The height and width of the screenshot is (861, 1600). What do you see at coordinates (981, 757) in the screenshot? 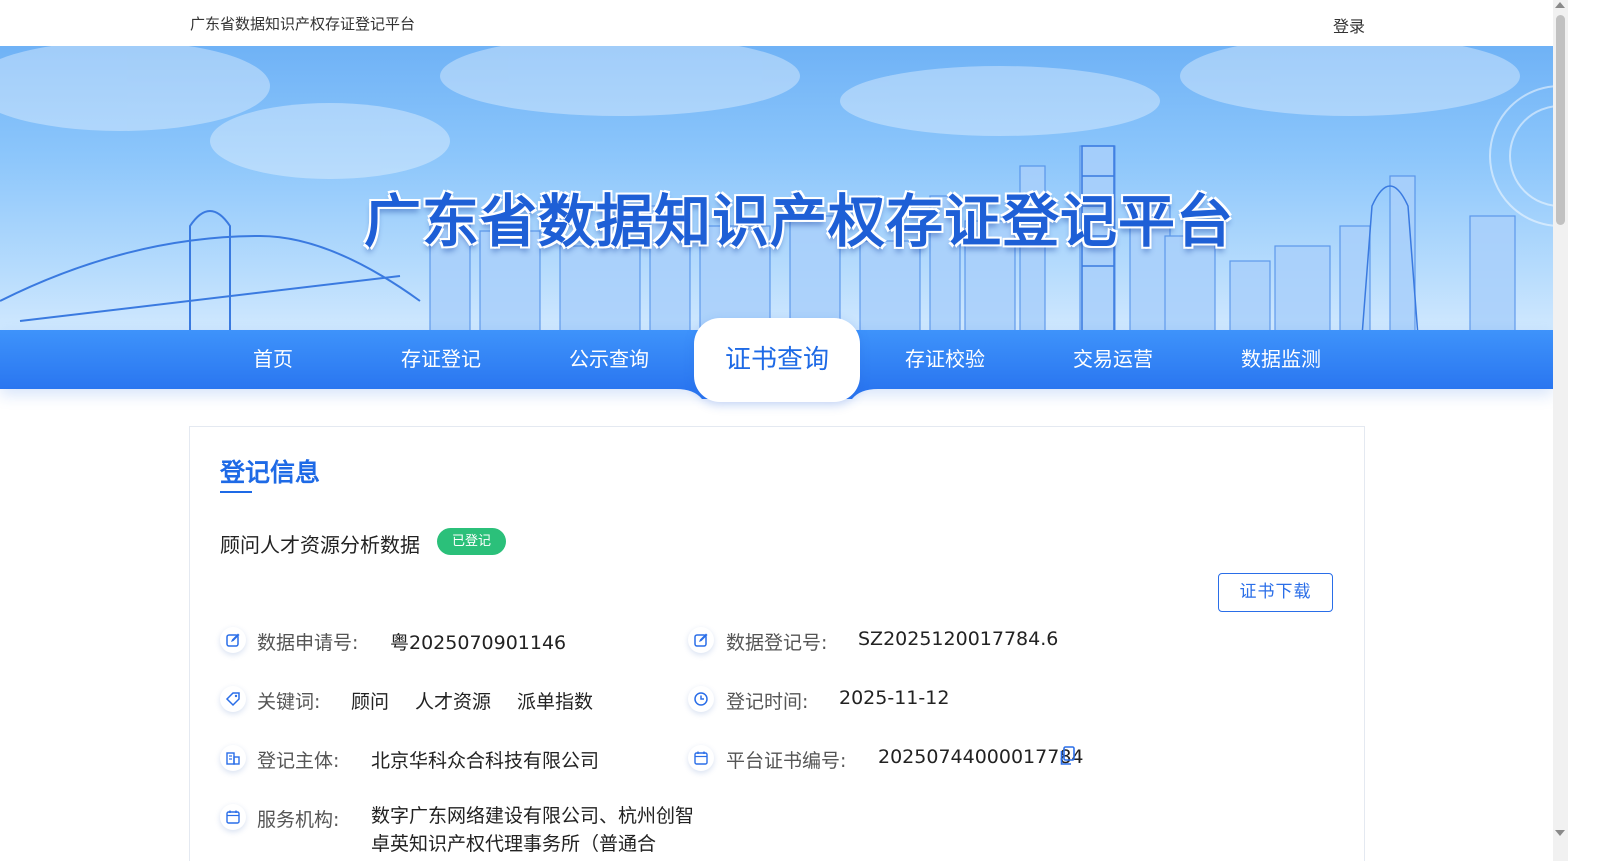
I see `certificate-no-value: 20250744000017784` at bounding box center [981, 757].